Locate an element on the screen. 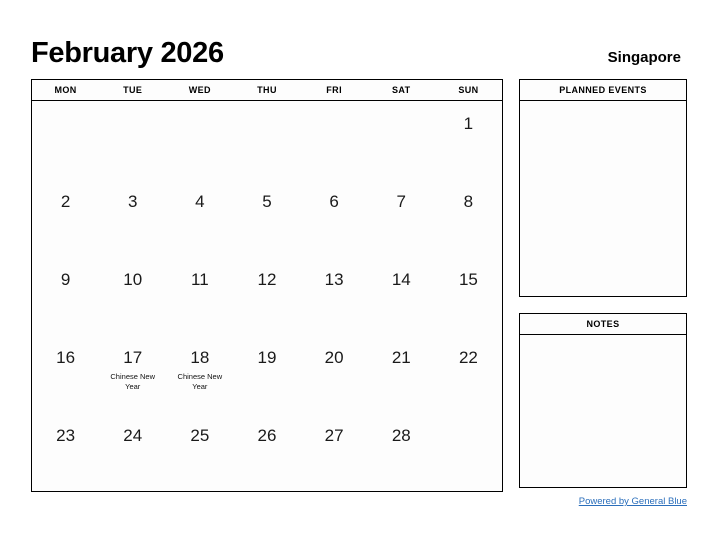 The width and height of the screenshot is (712, 550). day-number: 26 is located at coordinates (267, 435).